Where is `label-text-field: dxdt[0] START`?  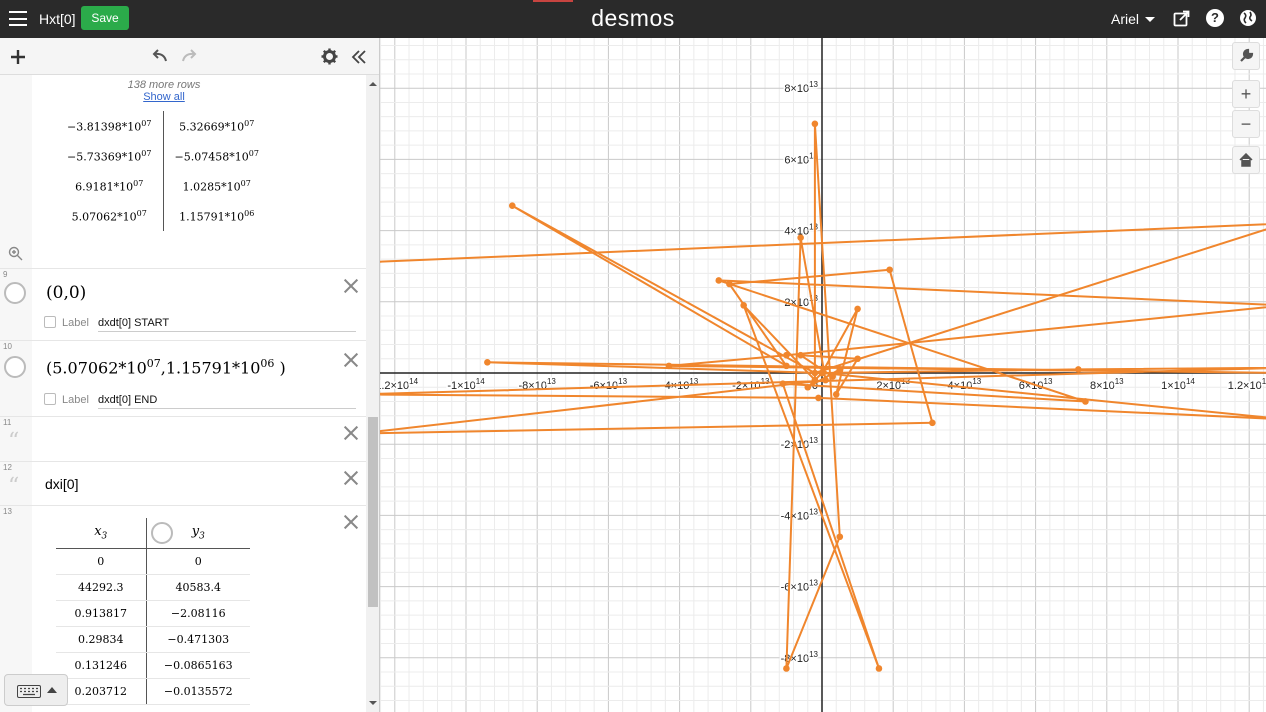 label-text-field: dxdt[0] START is located at coordinates (227, 324).